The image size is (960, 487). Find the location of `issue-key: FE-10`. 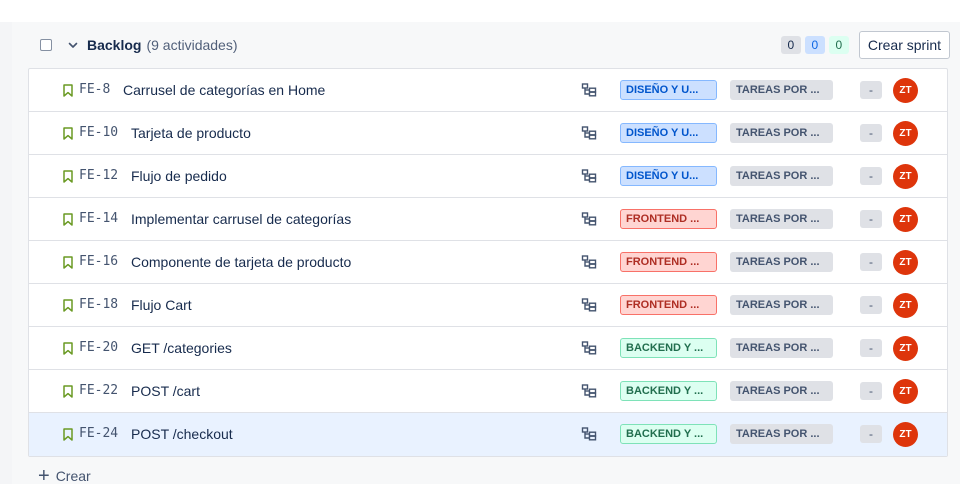

issue-key: FE-10 is located at coordinates (98, 132).